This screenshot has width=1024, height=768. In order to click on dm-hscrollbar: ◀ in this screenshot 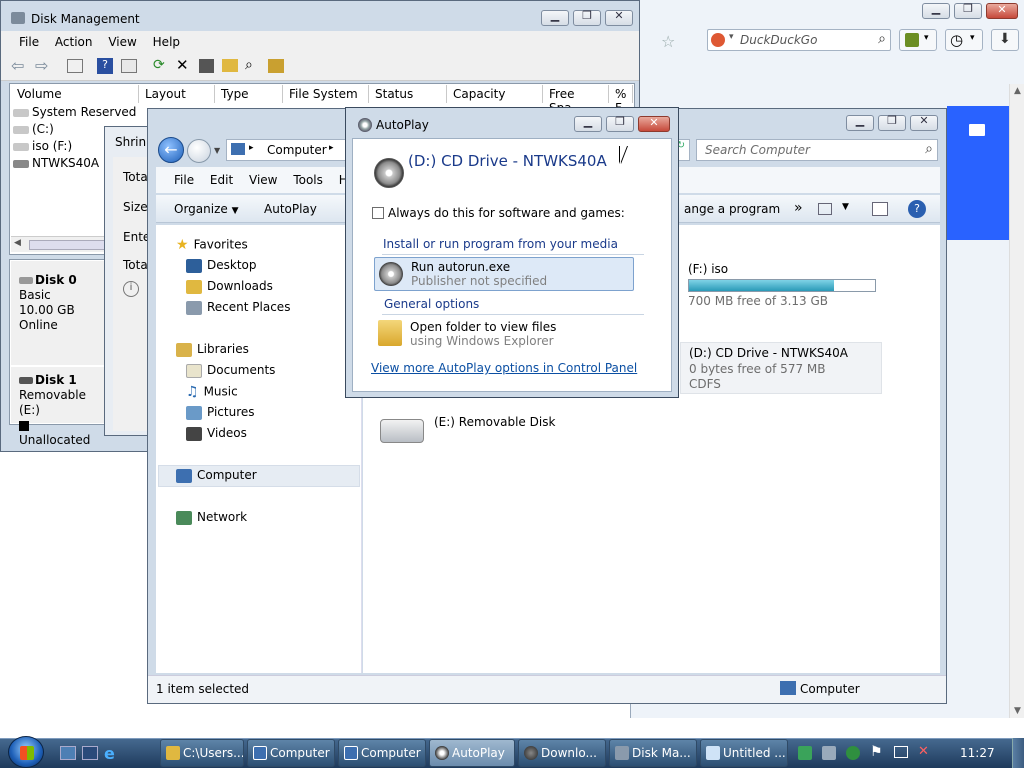, I will do `click(59, 244)`.